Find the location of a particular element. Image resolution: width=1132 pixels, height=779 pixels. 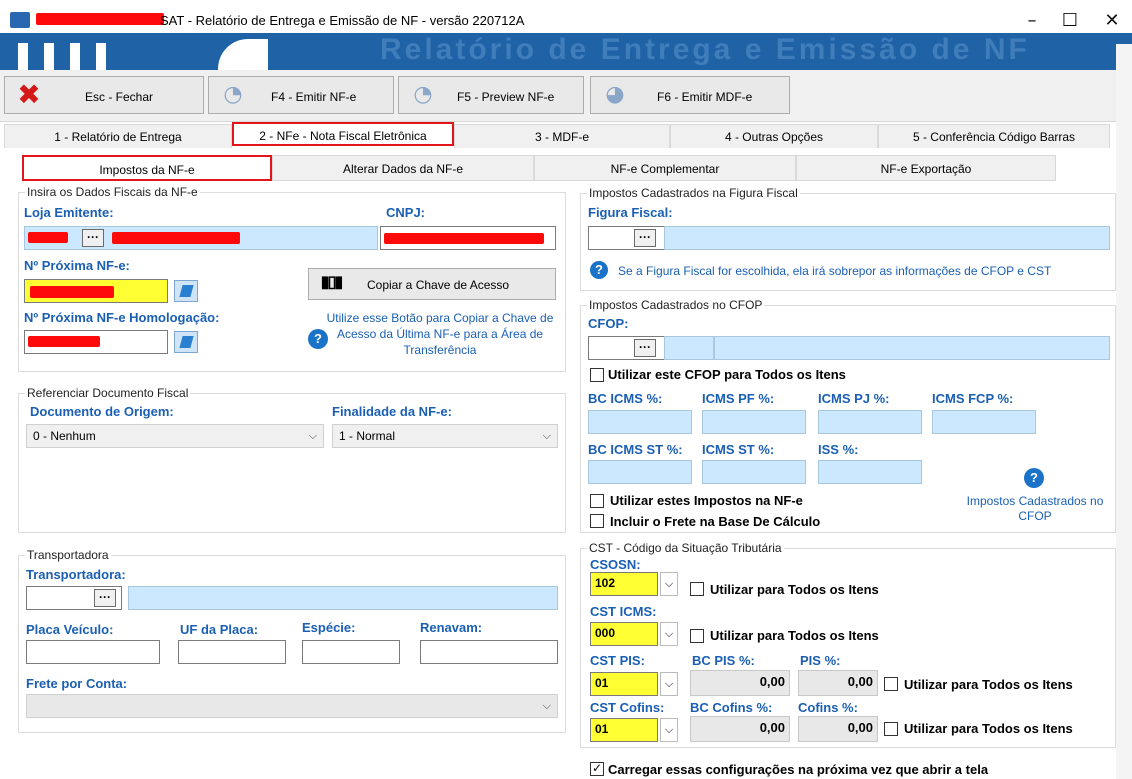

transportadora-search-button: ··· is located at coordinates (105, 598).